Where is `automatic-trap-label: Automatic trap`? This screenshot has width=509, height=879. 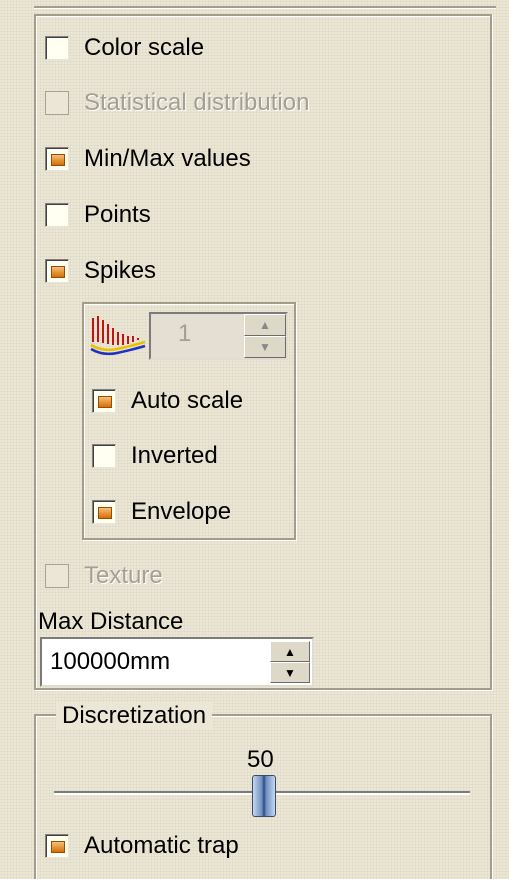
automatic-trap-label: Automatic trap is located at coordinates (161, 845).